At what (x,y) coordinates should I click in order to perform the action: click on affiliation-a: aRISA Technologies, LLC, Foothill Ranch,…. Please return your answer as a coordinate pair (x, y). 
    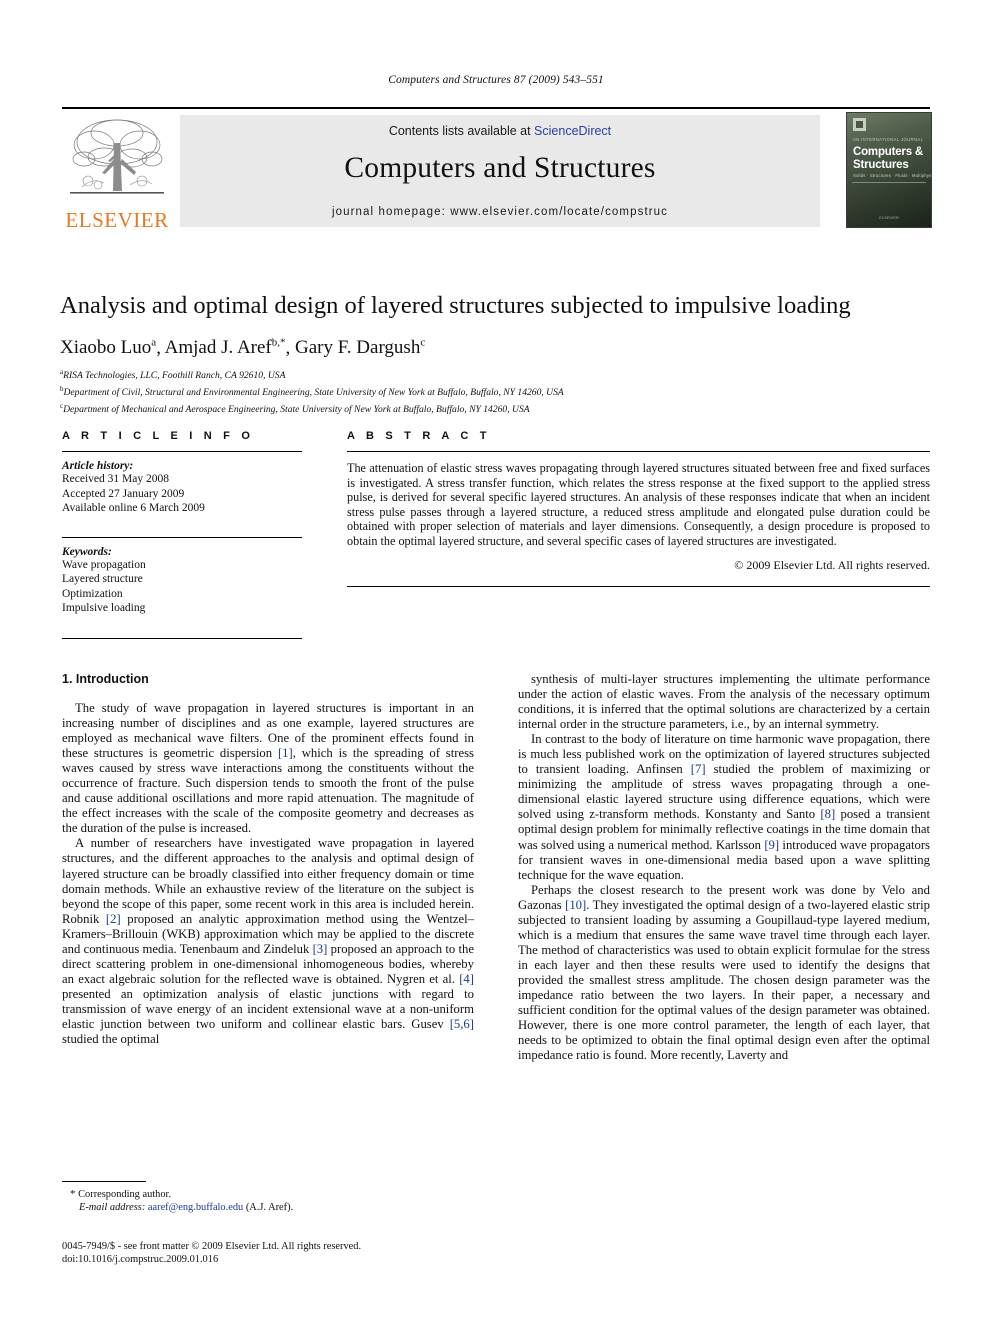
    Looking at the image, I should click on (173, 375).